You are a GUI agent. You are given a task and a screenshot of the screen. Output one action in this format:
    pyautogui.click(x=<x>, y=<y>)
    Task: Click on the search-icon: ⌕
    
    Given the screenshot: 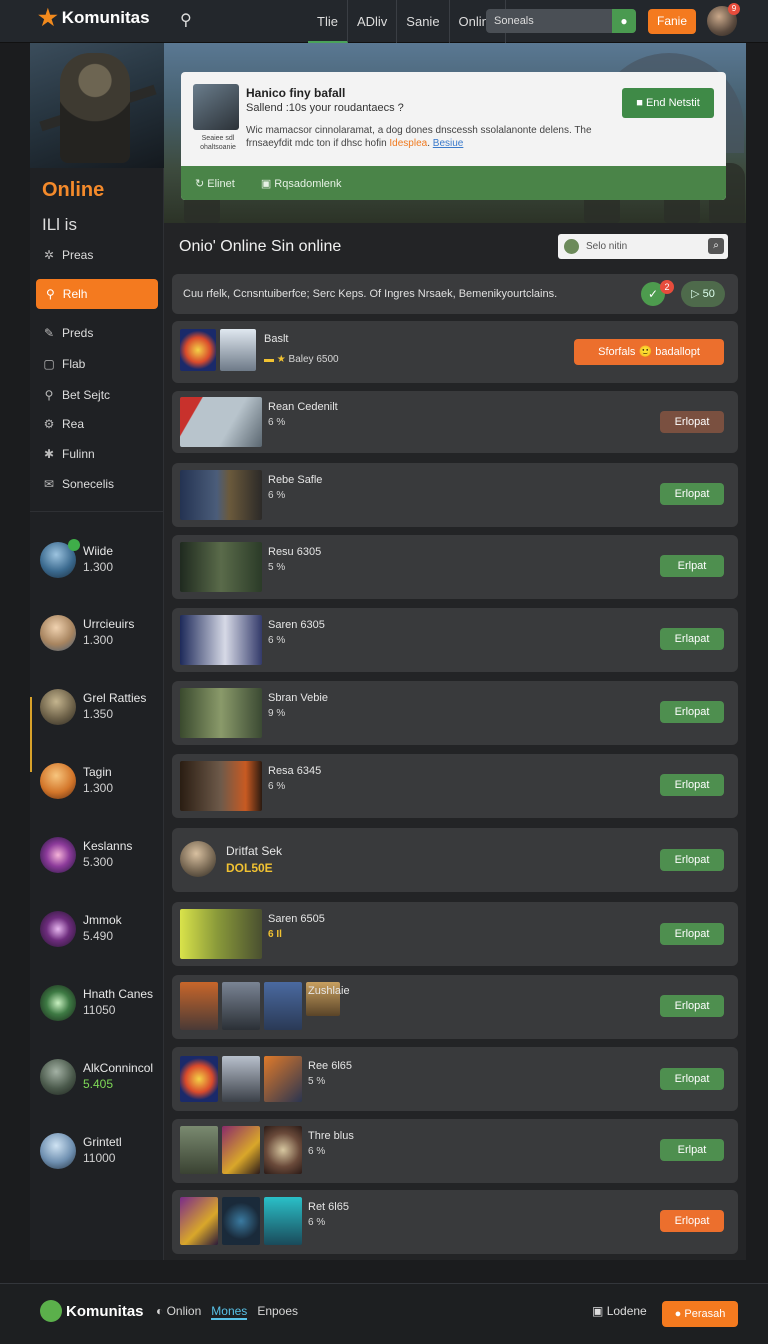 What is the action you would take?
    pyautogui.click(x=716, y=246)
    